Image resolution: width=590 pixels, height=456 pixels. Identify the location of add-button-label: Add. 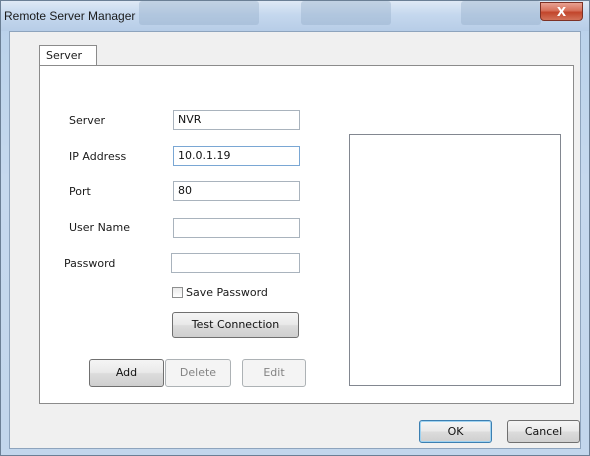
(126, 372).